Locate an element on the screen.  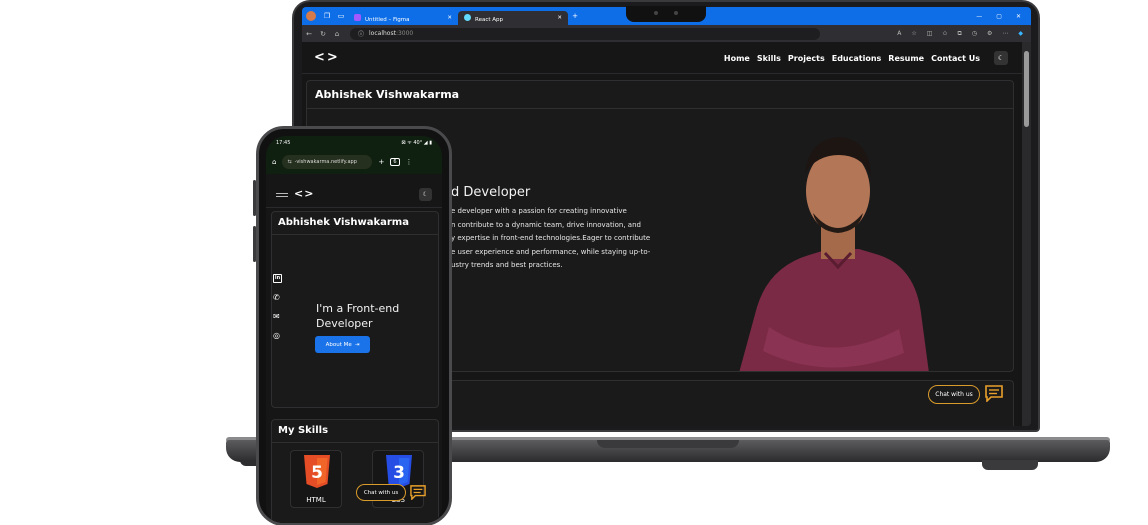
email-icon: ✉ is located at coordinates (277, 316).